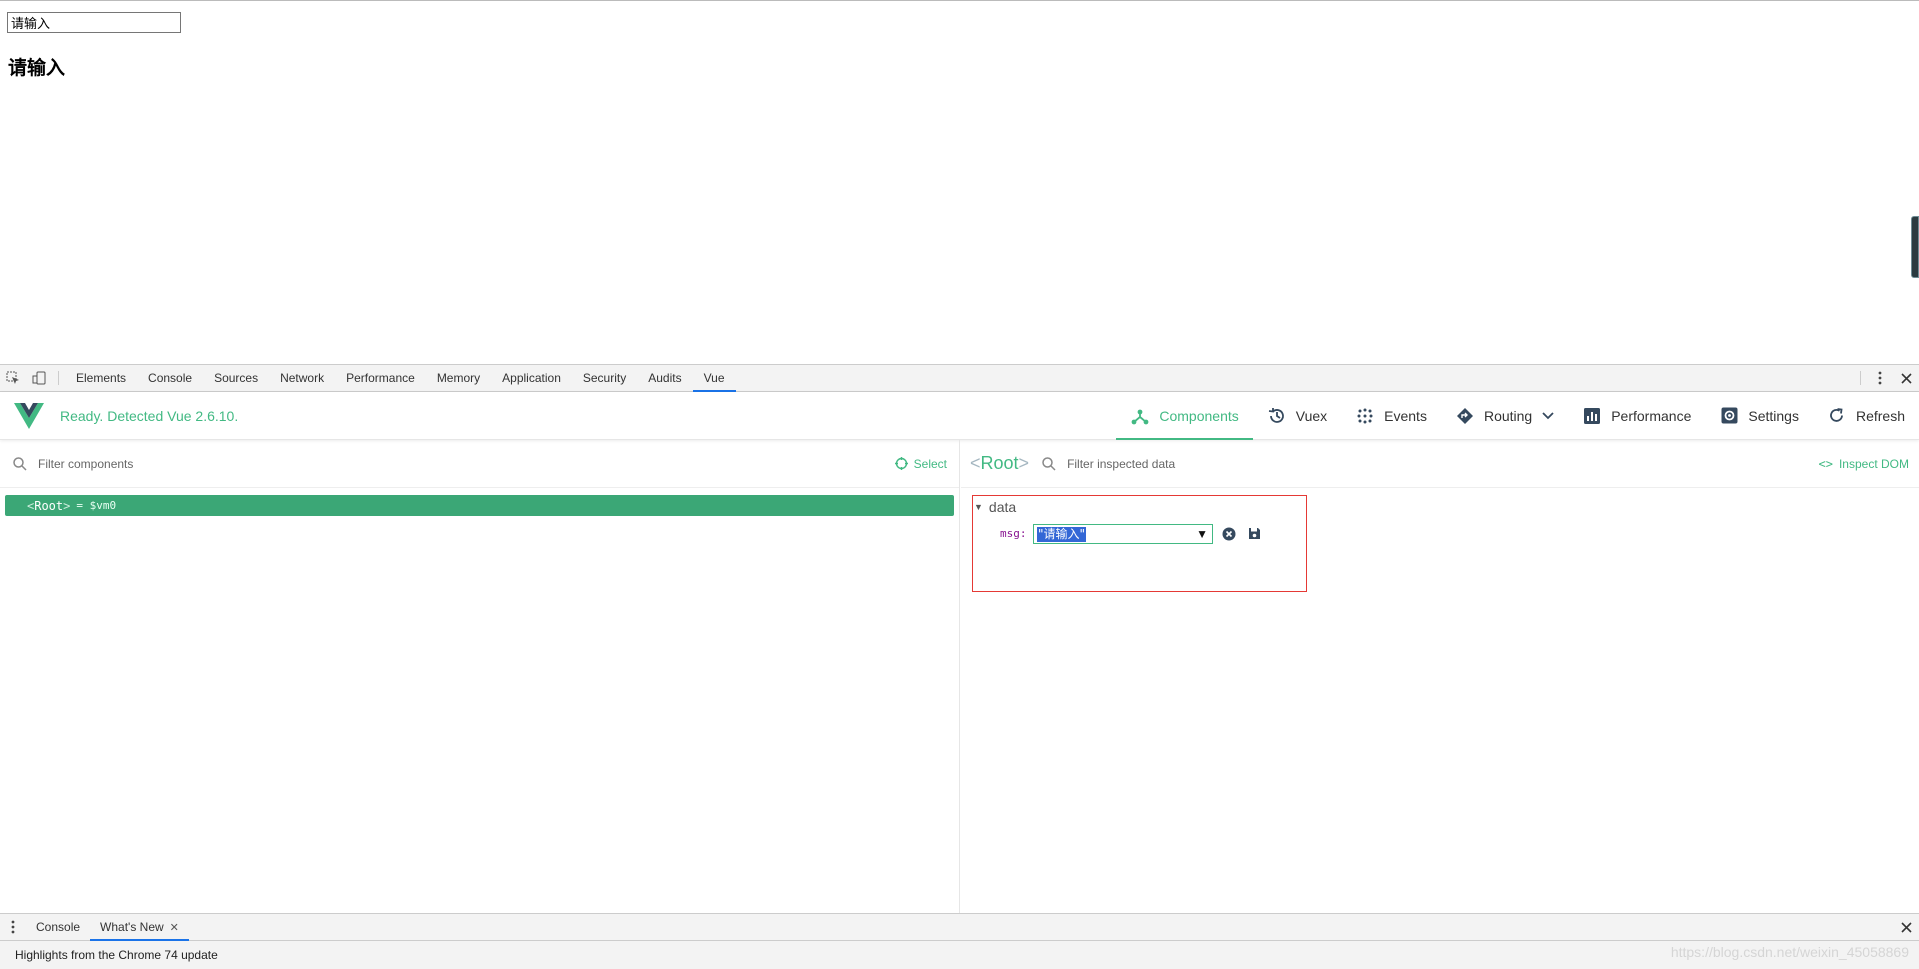 The image size is (1919, 969). Describe the element at coordinates (380, 378) in the screenshot. I see `tab-performance: Performance` at that location.